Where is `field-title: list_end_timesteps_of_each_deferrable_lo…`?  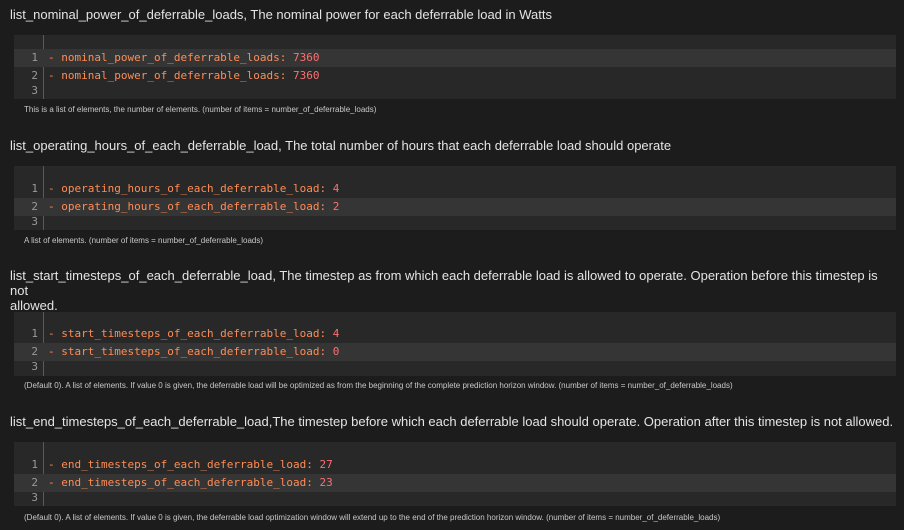 field-title: list_end_timesteps_of_each_deferrable_lo… is located at coordinates (452, 421).